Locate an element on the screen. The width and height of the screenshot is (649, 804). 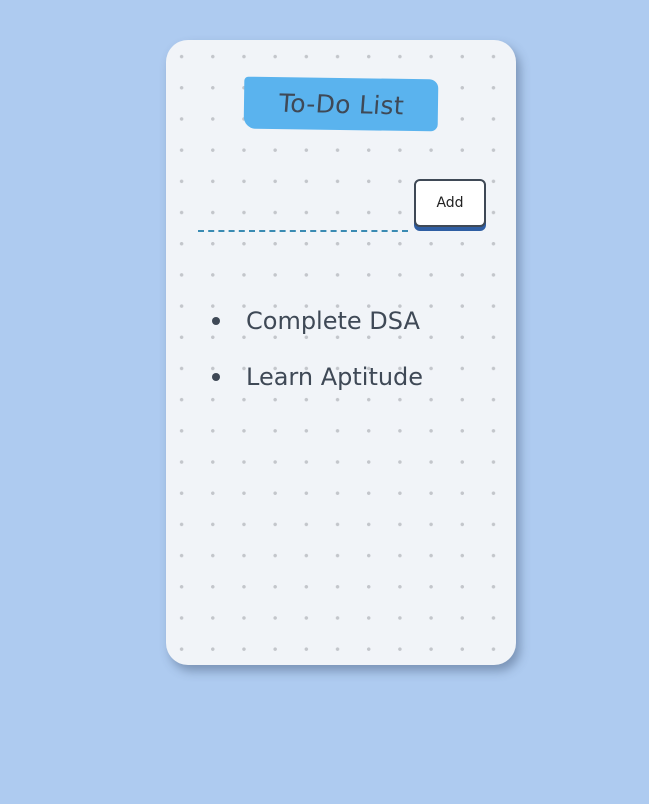
list-item-text: Complete DSA is located at coordinates (333, 321).